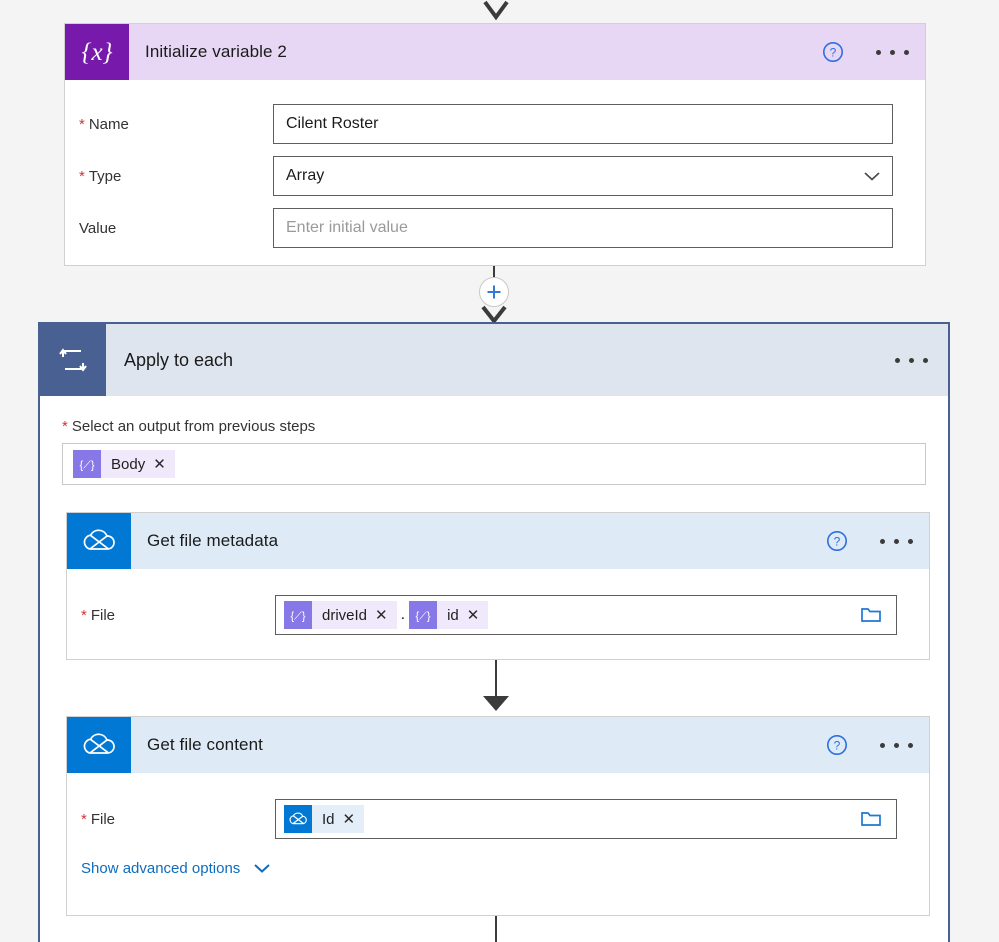 The height and width of the screenshot is (942, 999). I want to click on field-row-type: * Type Array, so click(495, 176).